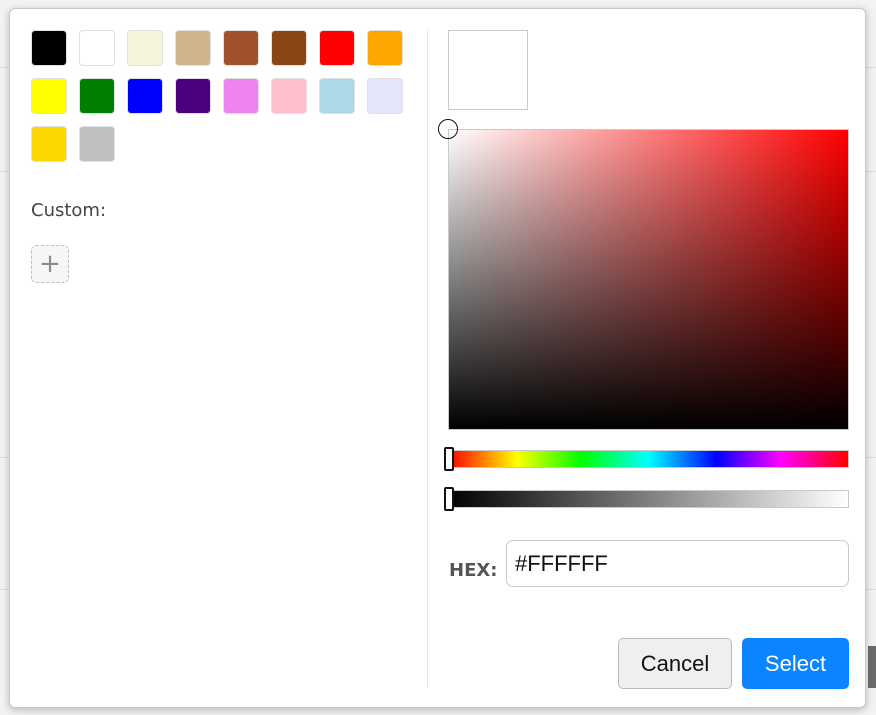 The width and height of the screenshot is (876, 715). What do you see at coordinates (50, 264) in the screenshot?
I see `add-custom-color-button: +` at bounding box center [50, 264].